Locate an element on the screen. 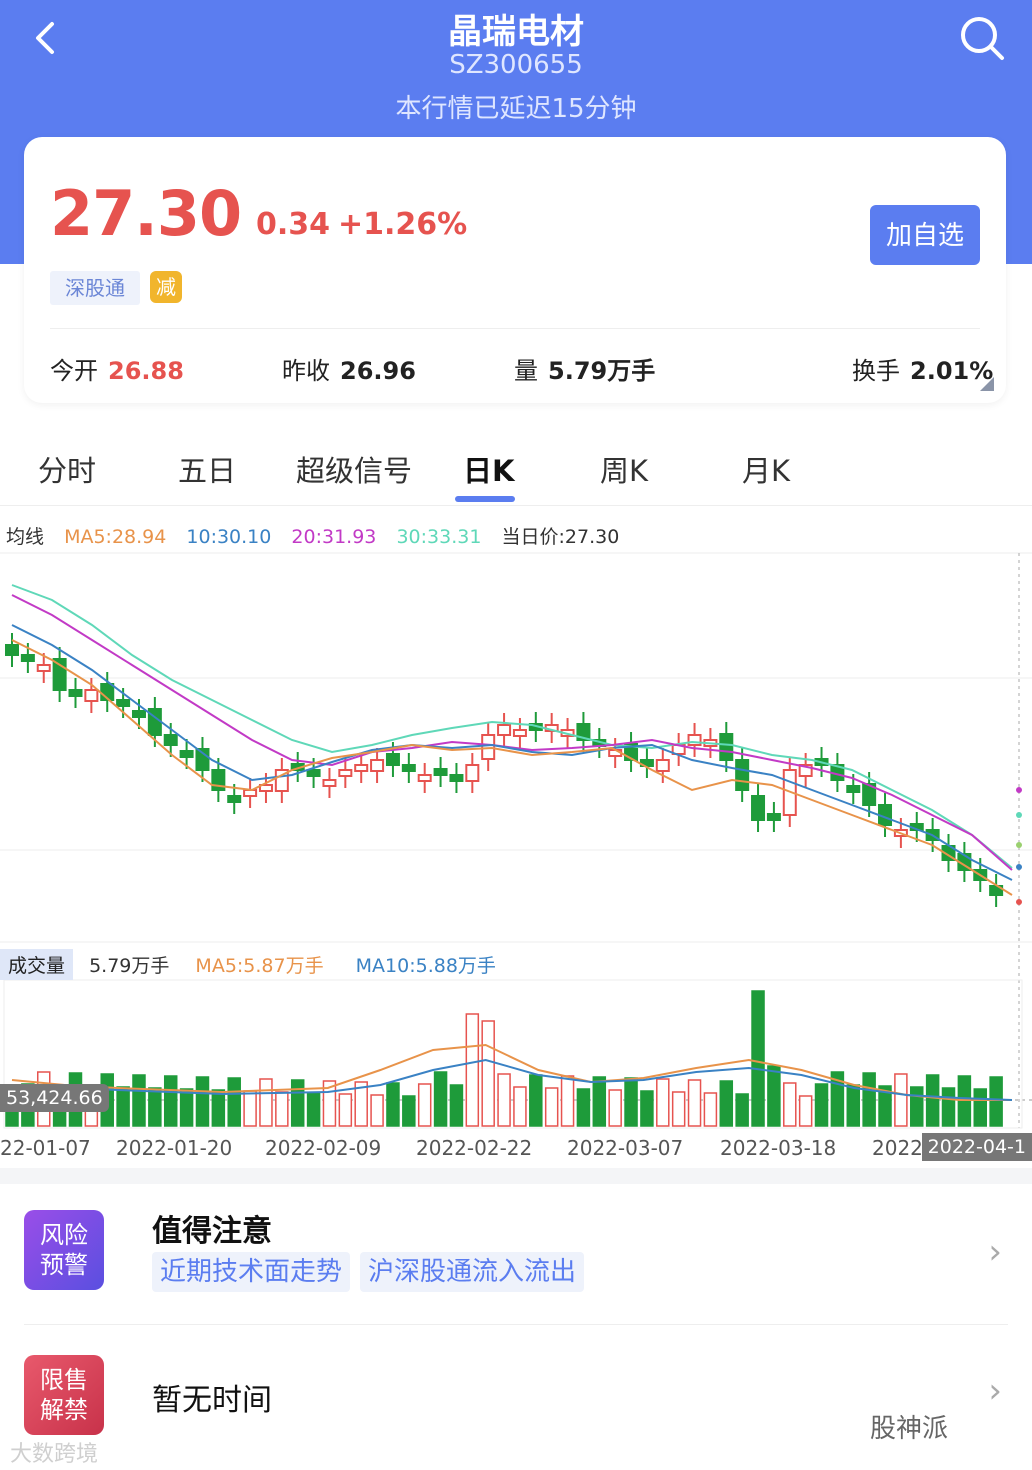 The width and height of the screenshot is (1032, 1470). watermark-left: 大数跨境 is located at coordinates (54, 1454).